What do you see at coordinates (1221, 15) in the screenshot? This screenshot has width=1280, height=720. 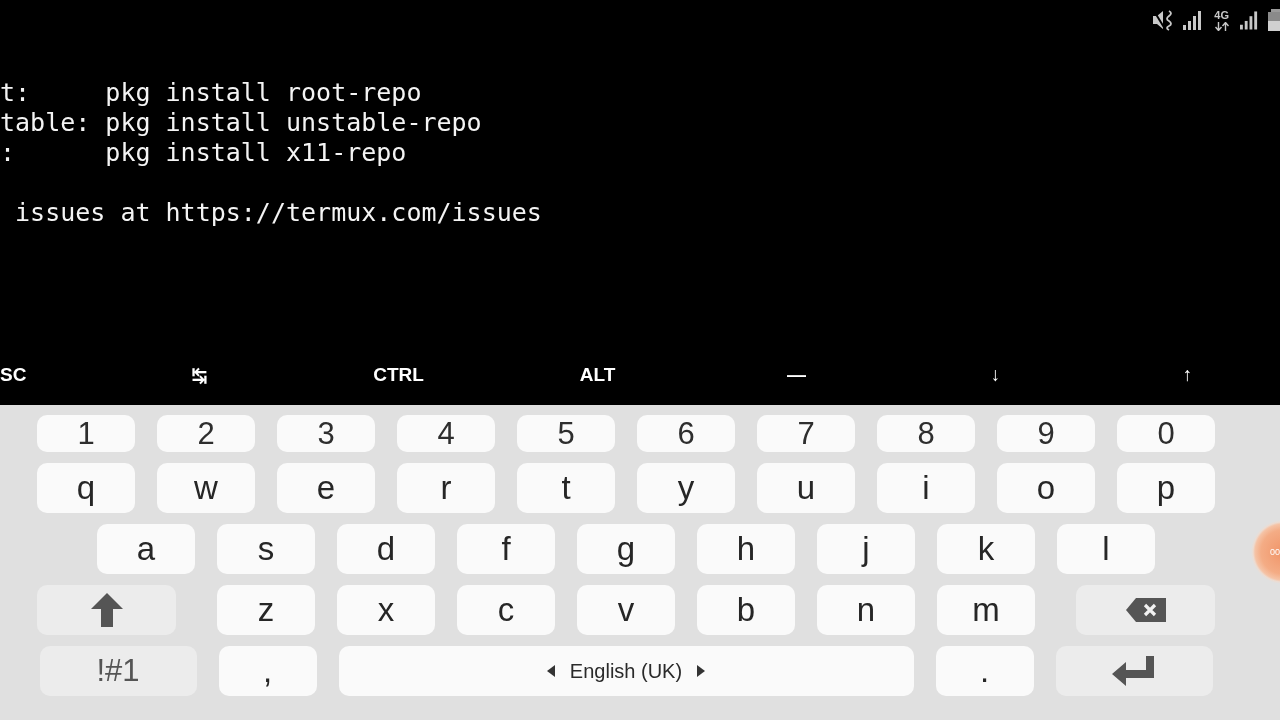 I see `network-type-label: 4G` at bounding box center [1221, 15].